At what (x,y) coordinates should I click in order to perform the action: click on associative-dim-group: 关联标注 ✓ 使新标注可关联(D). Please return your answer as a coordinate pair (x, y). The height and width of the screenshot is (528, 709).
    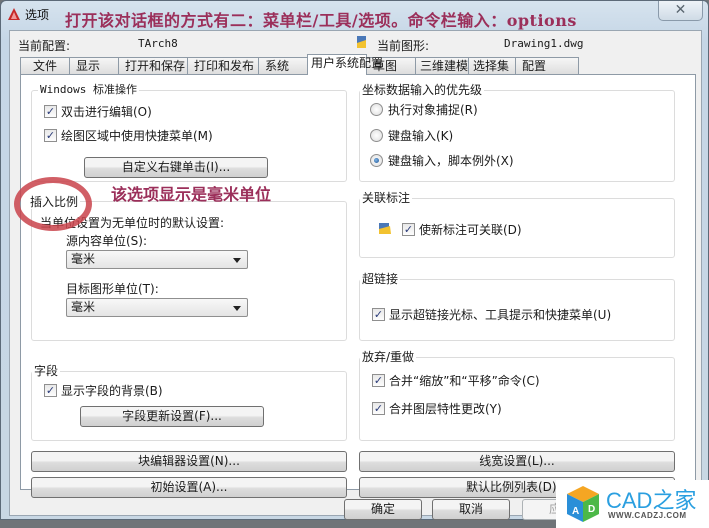
    Looking at the image, I should click on (517, 224).